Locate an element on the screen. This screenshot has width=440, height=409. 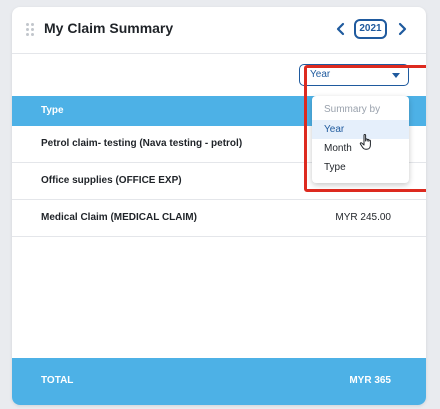
total-label: TOTAL is located at coordinates (57, 380).